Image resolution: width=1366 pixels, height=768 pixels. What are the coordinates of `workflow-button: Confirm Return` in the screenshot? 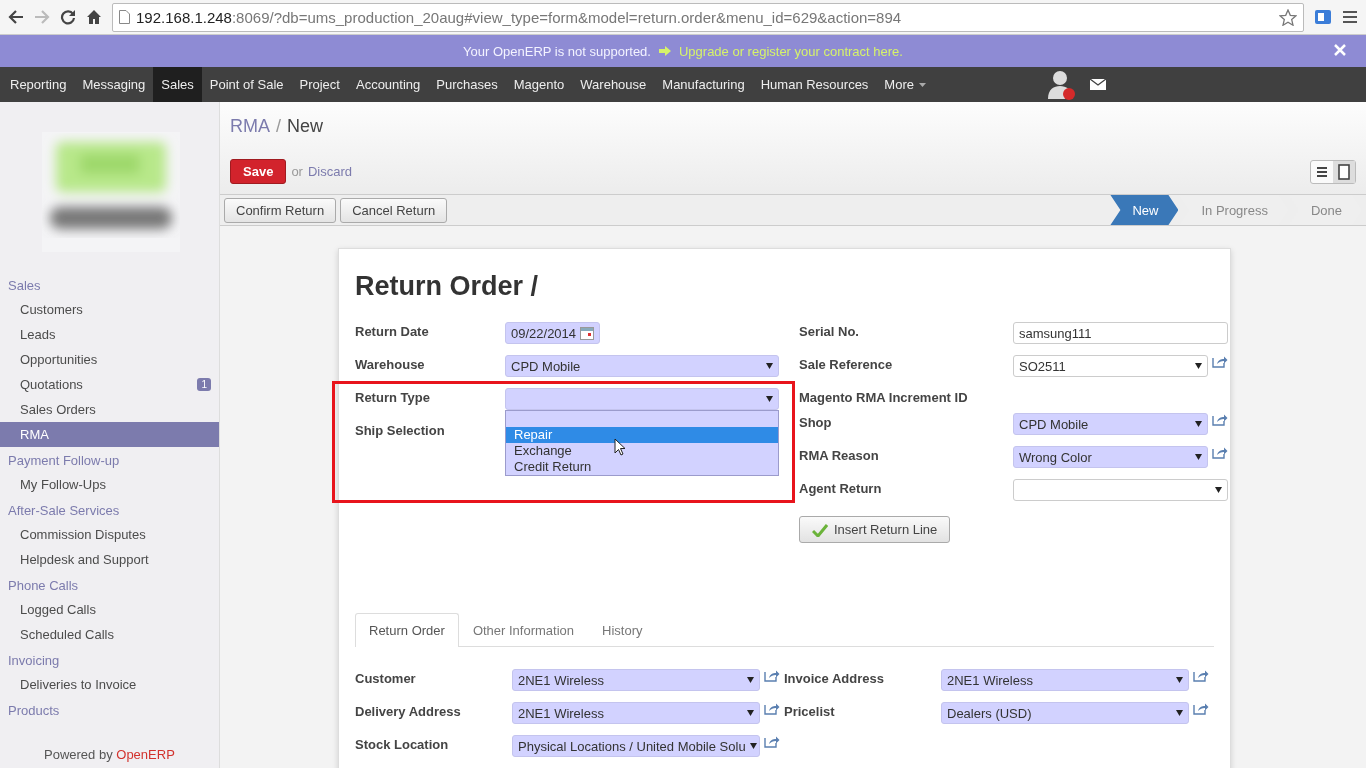 It's located at (280, 210).